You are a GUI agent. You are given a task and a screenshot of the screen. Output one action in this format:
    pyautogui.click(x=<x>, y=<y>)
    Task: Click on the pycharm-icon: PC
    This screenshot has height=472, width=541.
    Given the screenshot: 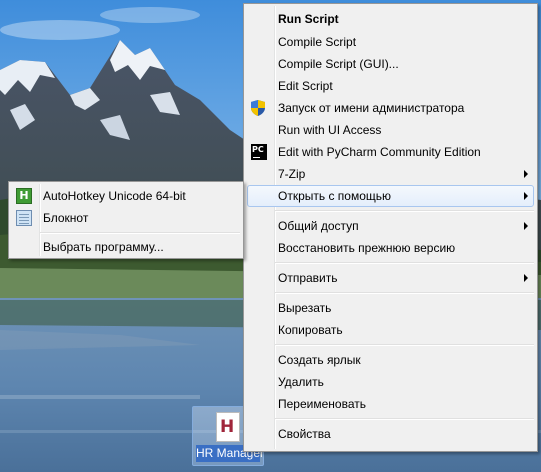 What is the action you would take?
    pyautogui.click(x=259, y=152)
    